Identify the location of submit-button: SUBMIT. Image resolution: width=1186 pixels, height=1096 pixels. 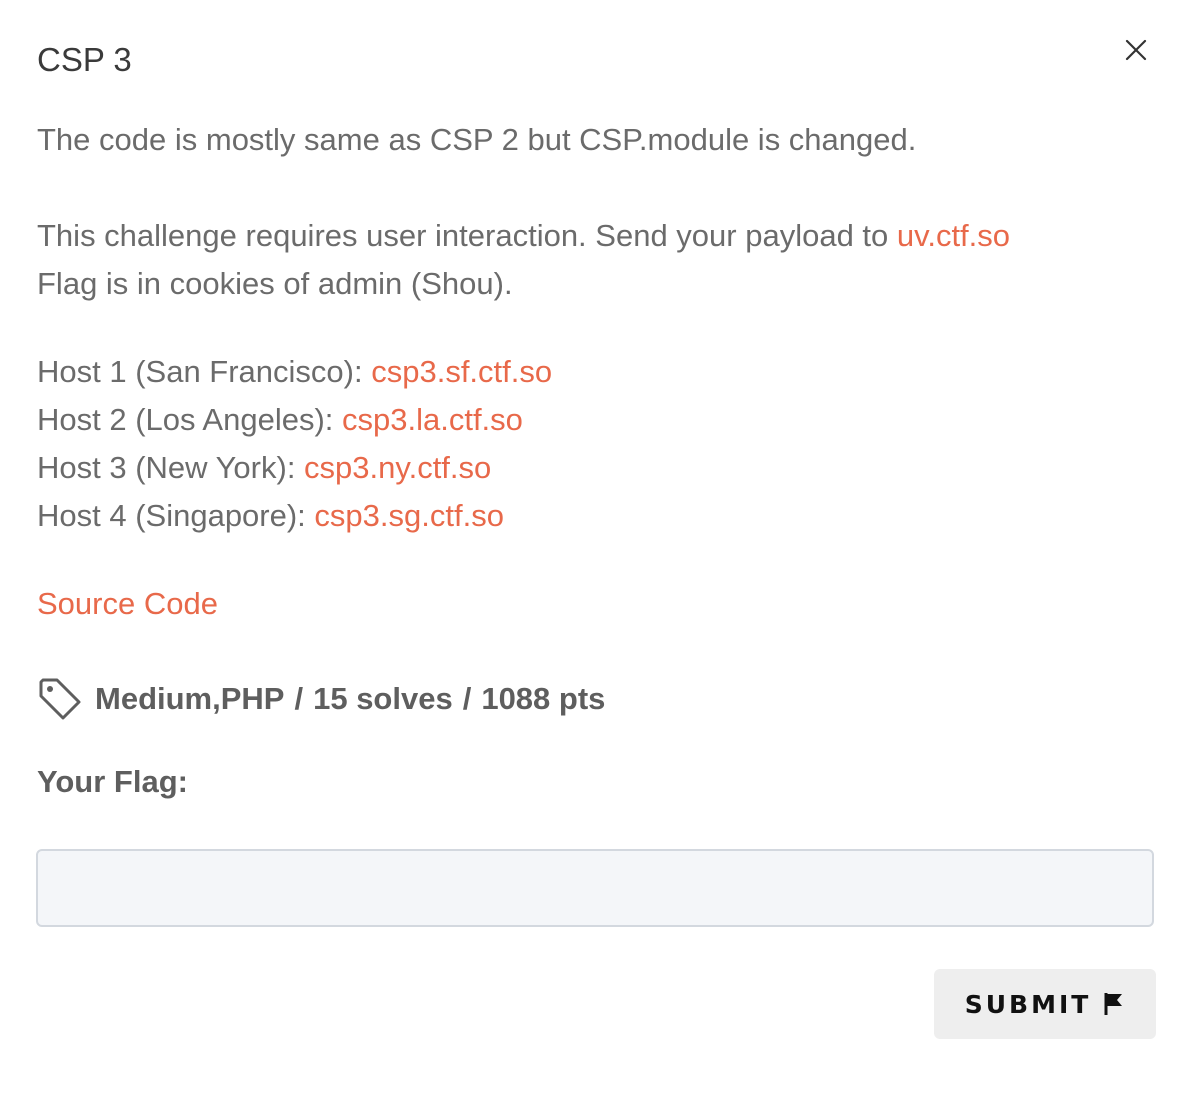
(1045, 1004).